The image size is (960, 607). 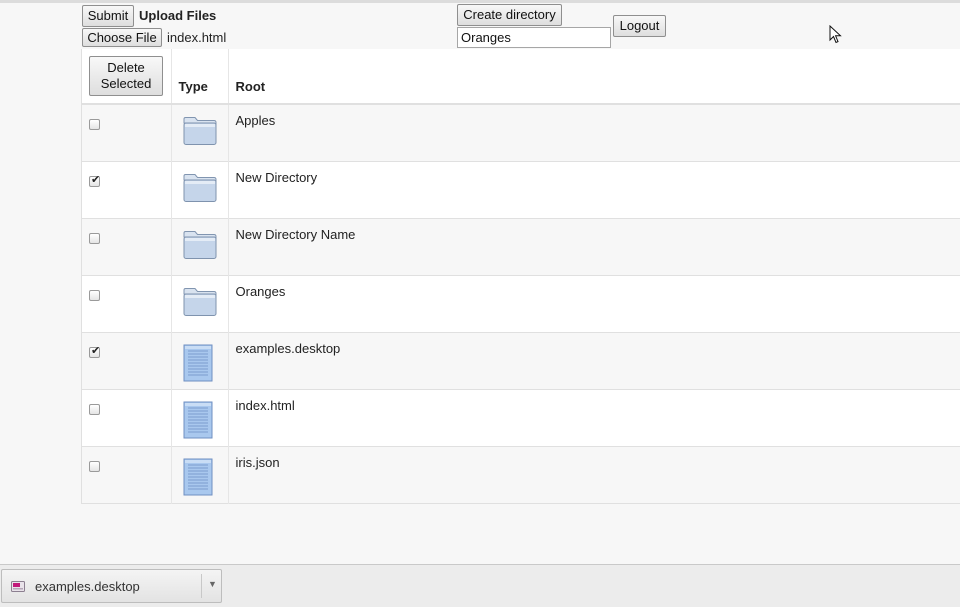 What do you see at coordinates (509, 15) in the screenshot?
I see `create-directory-button: Create directory` at bounding box center [509, 15].